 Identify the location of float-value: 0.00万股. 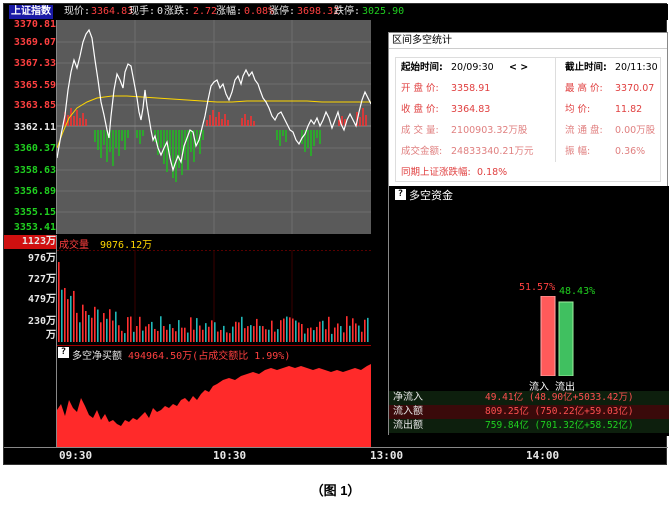
(635, 130).